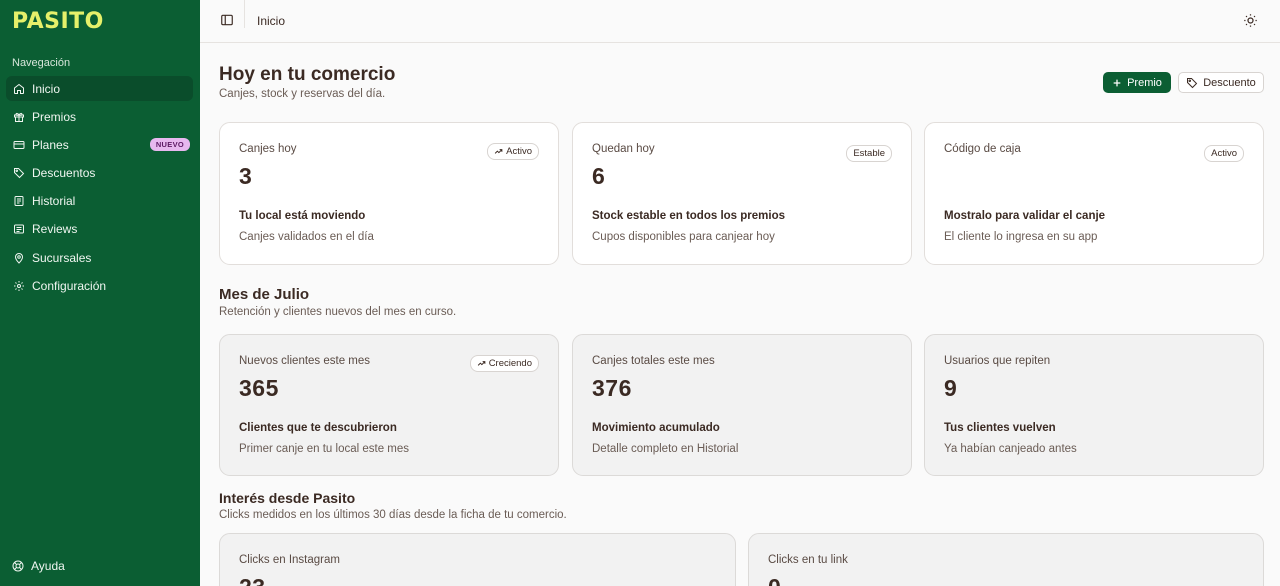  What do you see at coordinates (688, 216) in the screenshot?
I see `card-headline: Stock estable en todos los premios` at bounding box center [688, 216].